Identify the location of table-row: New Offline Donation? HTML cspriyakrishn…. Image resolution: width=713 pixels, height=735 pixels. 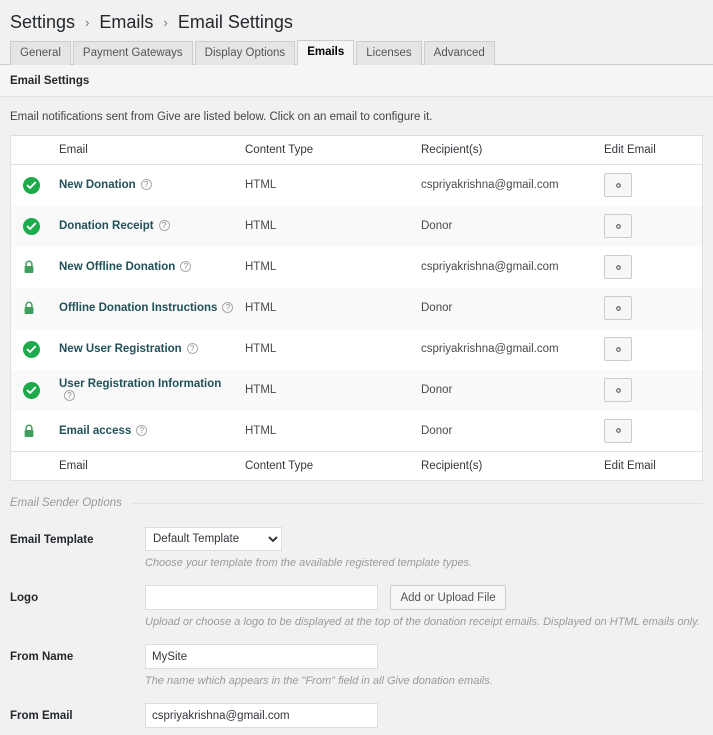
(356, 267).